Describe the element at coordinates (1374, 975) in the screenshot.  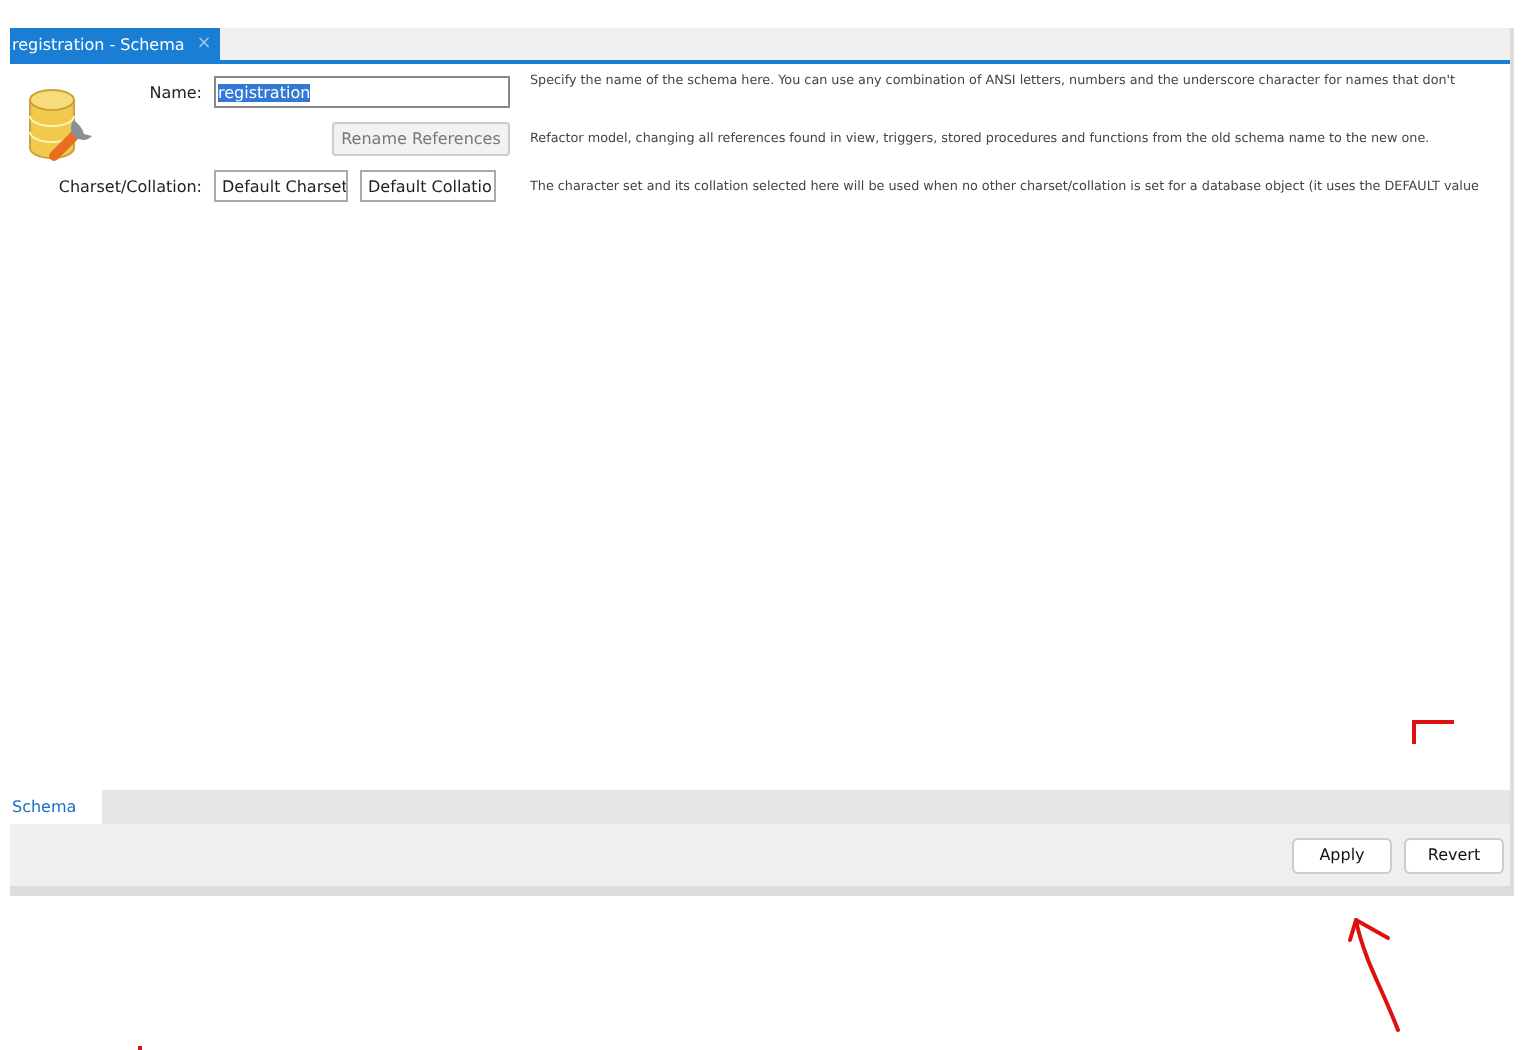
I see `arrow-annotation` at that location.